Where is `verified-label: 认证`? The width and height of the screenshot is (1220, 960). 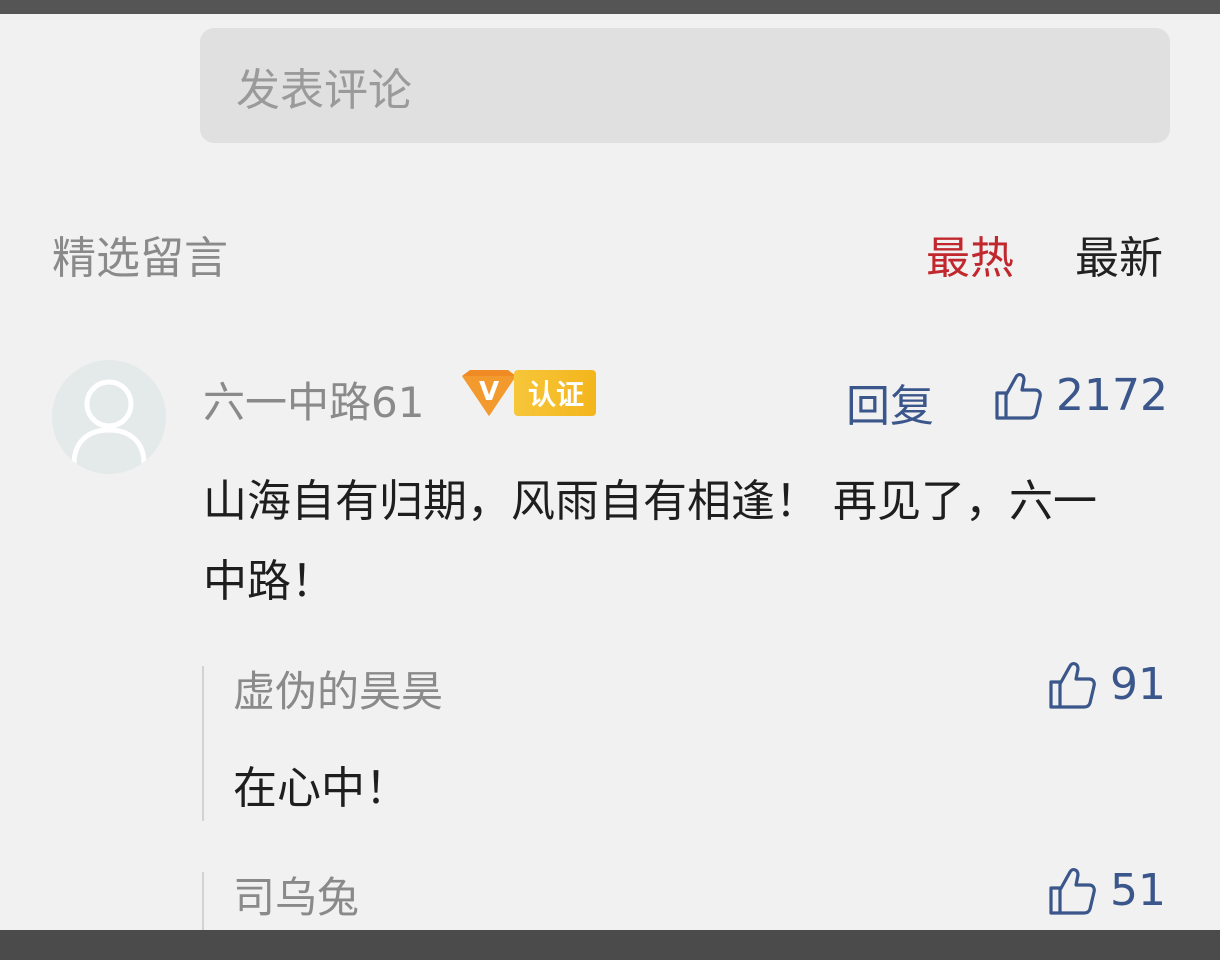
verified-label: 认证 is located at coordinates (555, 393).